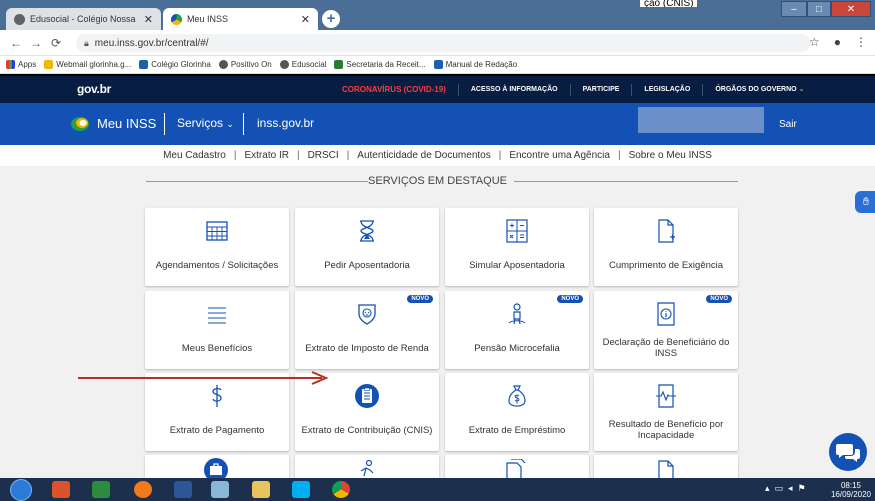 This screenshot has width=875, height=501. Describe the element at coordinates (865, 202) in the screenshot. I see `accessibility-hand-icon: ✋︎` at that location.